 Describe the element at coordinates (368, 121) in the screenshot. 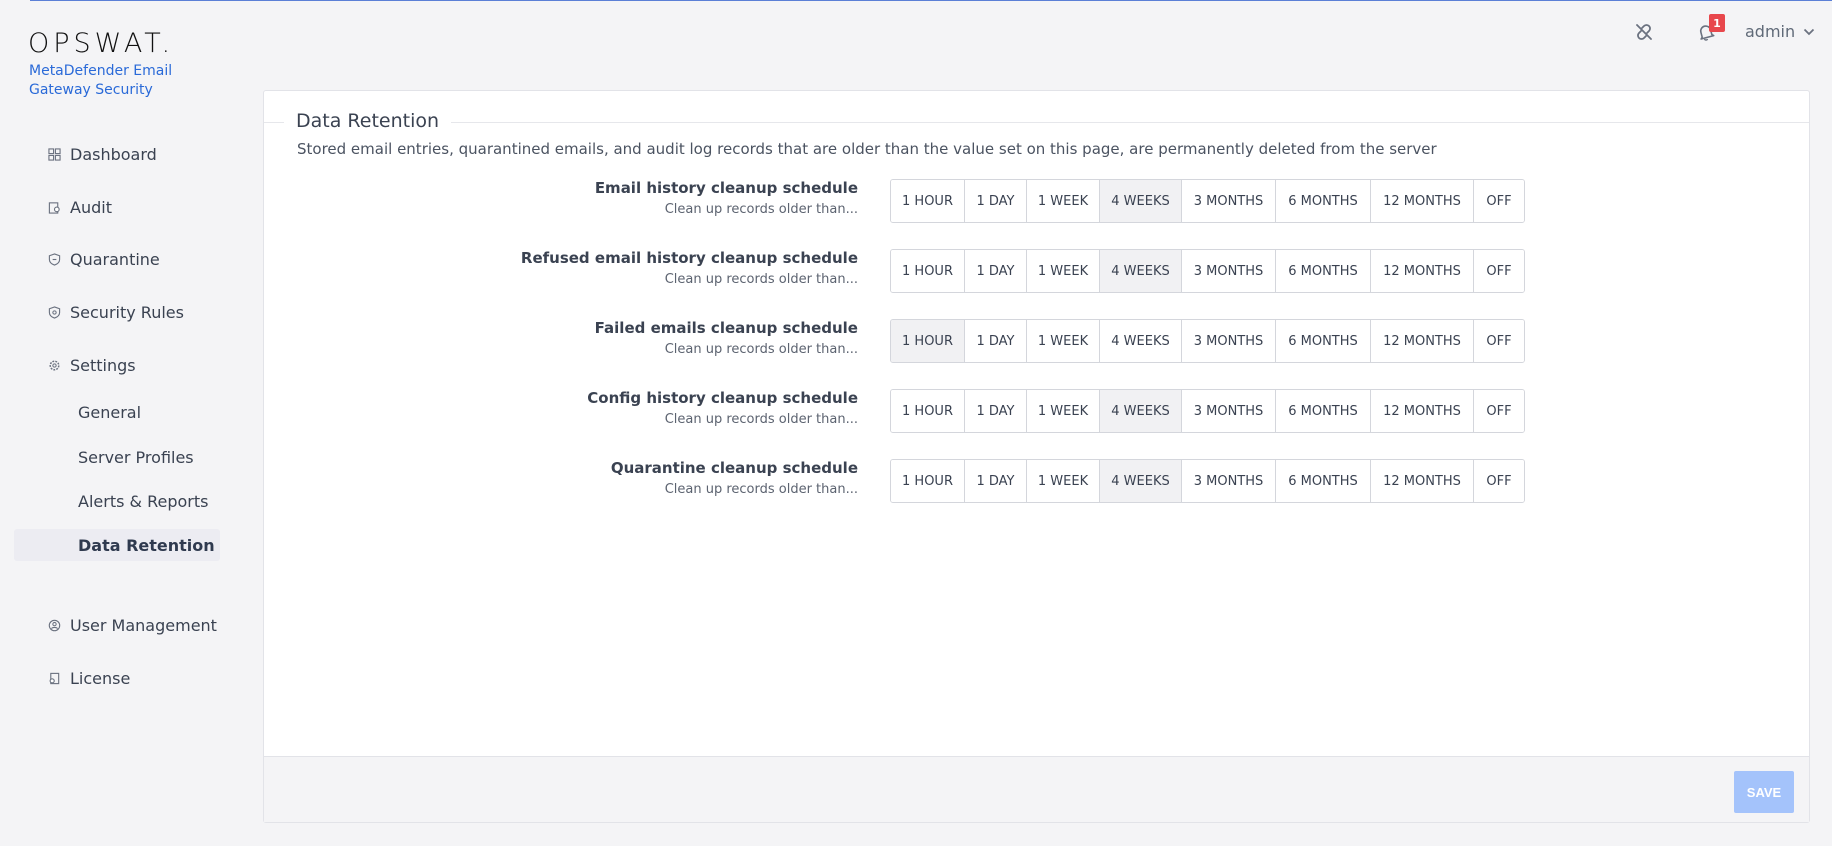

I see `page-title: Data Retention` at that location.